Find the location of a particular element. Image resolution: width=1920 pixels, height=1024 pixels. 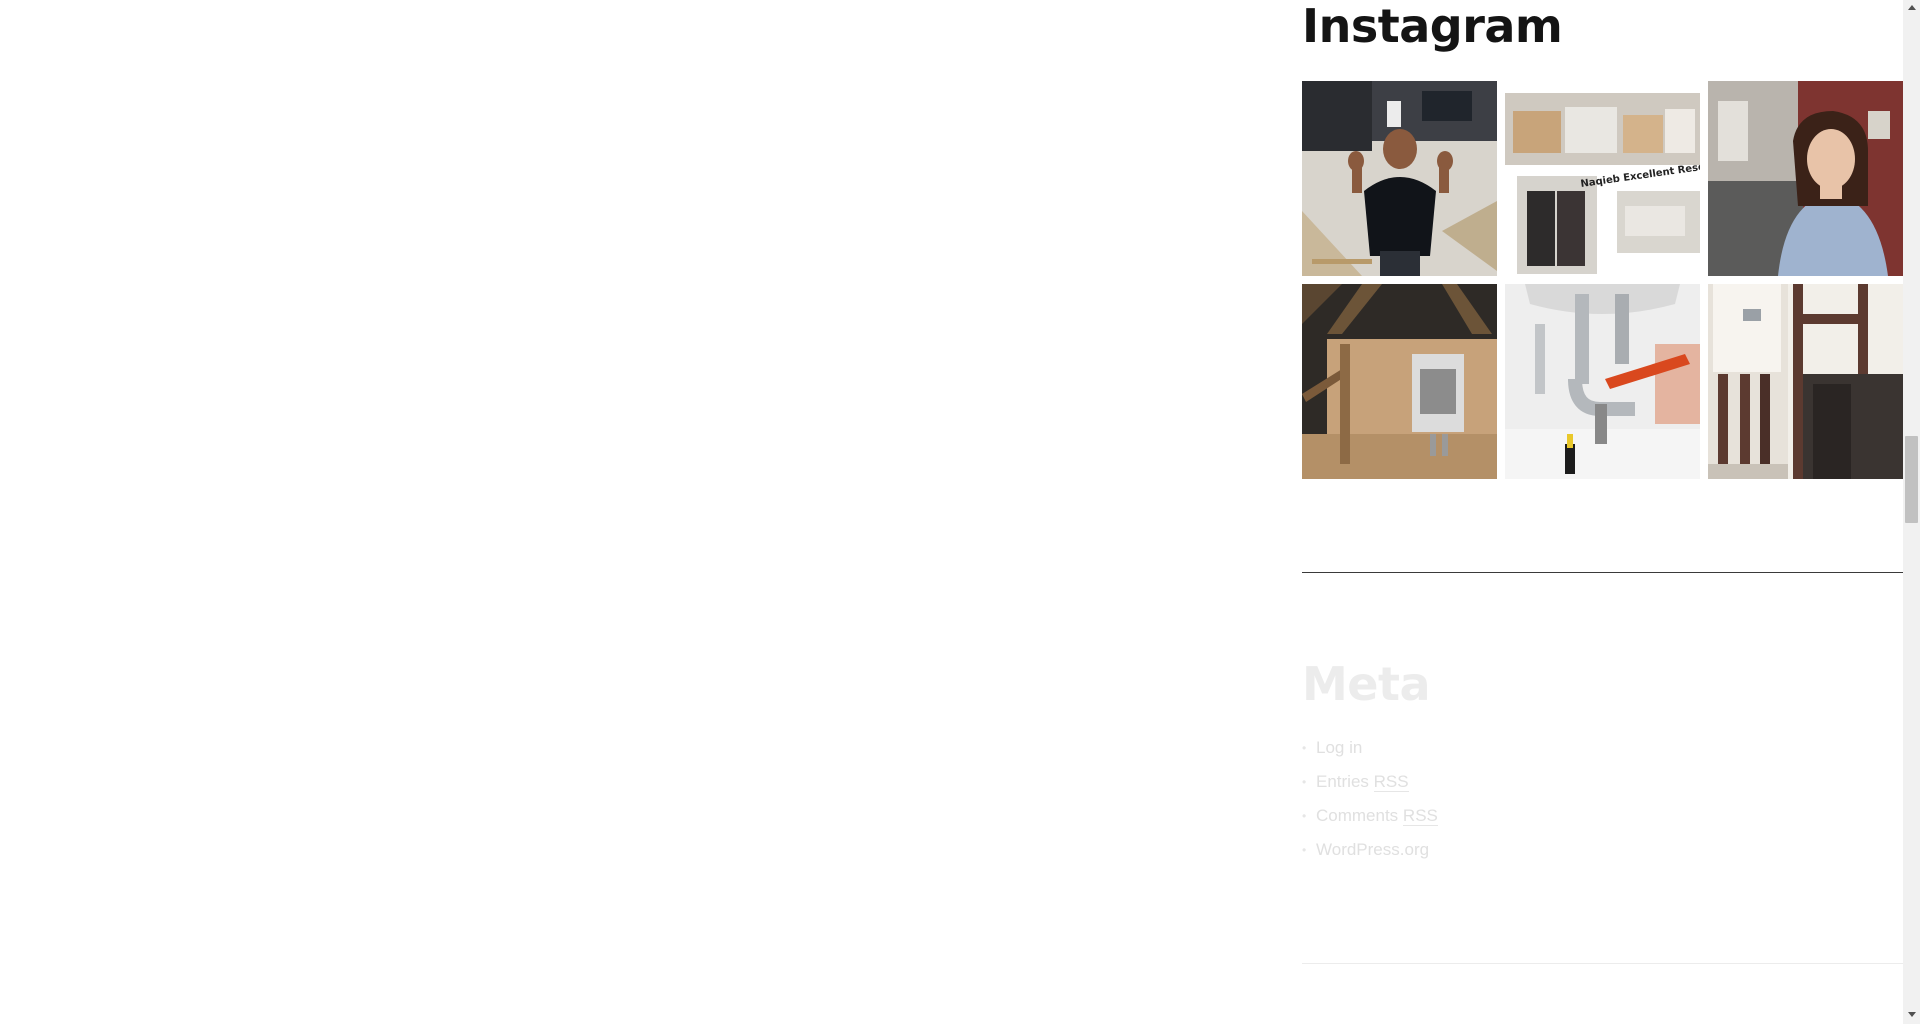

vertical-scrollbar is located at coordinates (1911, 512).